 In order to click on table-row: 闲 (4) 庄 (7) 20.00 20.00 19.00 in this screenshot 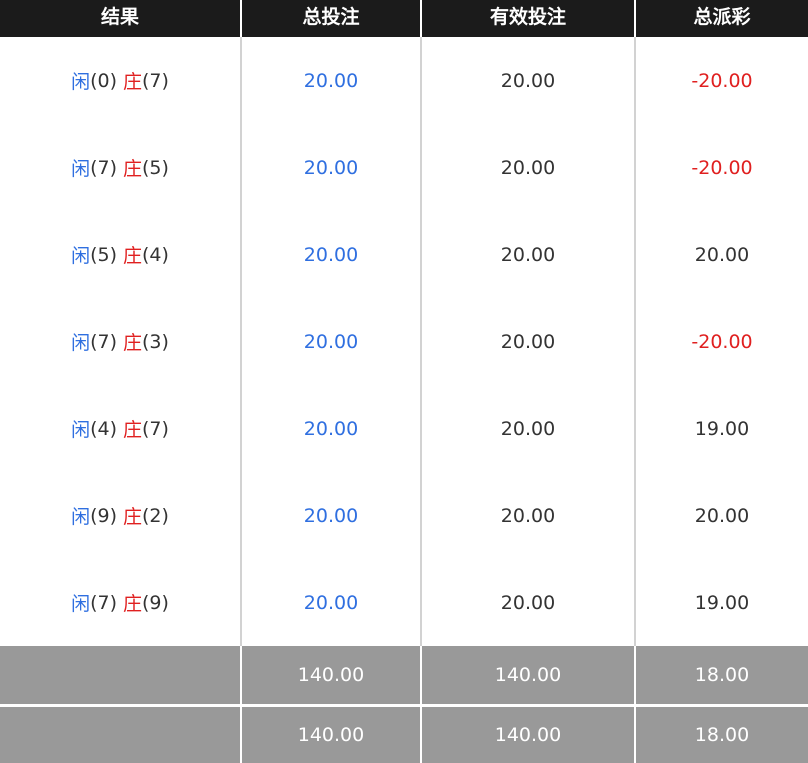, I will do `click(404, 429)`.